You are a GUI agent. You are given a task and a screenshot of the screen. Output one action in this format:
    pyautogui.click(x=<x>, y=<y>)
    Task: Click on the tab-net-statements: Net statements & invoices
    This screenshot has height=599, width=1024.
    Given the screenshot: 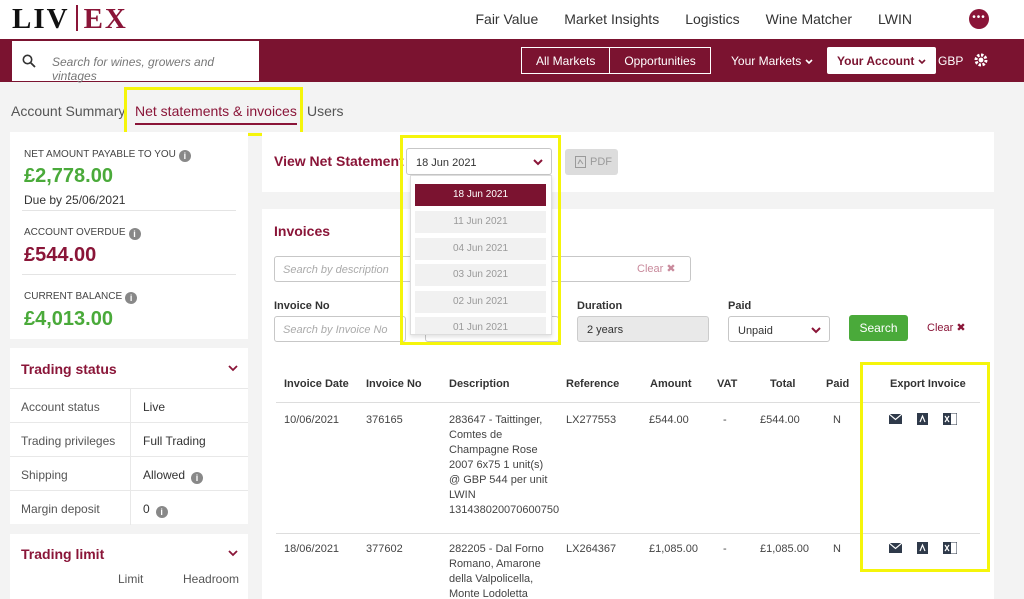 What is the action you would take?
    pyautogui.click(x=216, y=114)
    